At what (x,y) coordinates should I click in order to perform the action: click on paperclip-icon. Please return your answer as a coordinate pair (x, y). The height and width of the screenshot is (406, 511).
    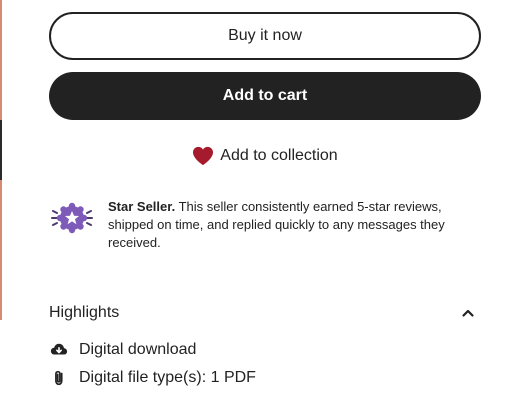
    Looking at the image, I should click on (59, 378).